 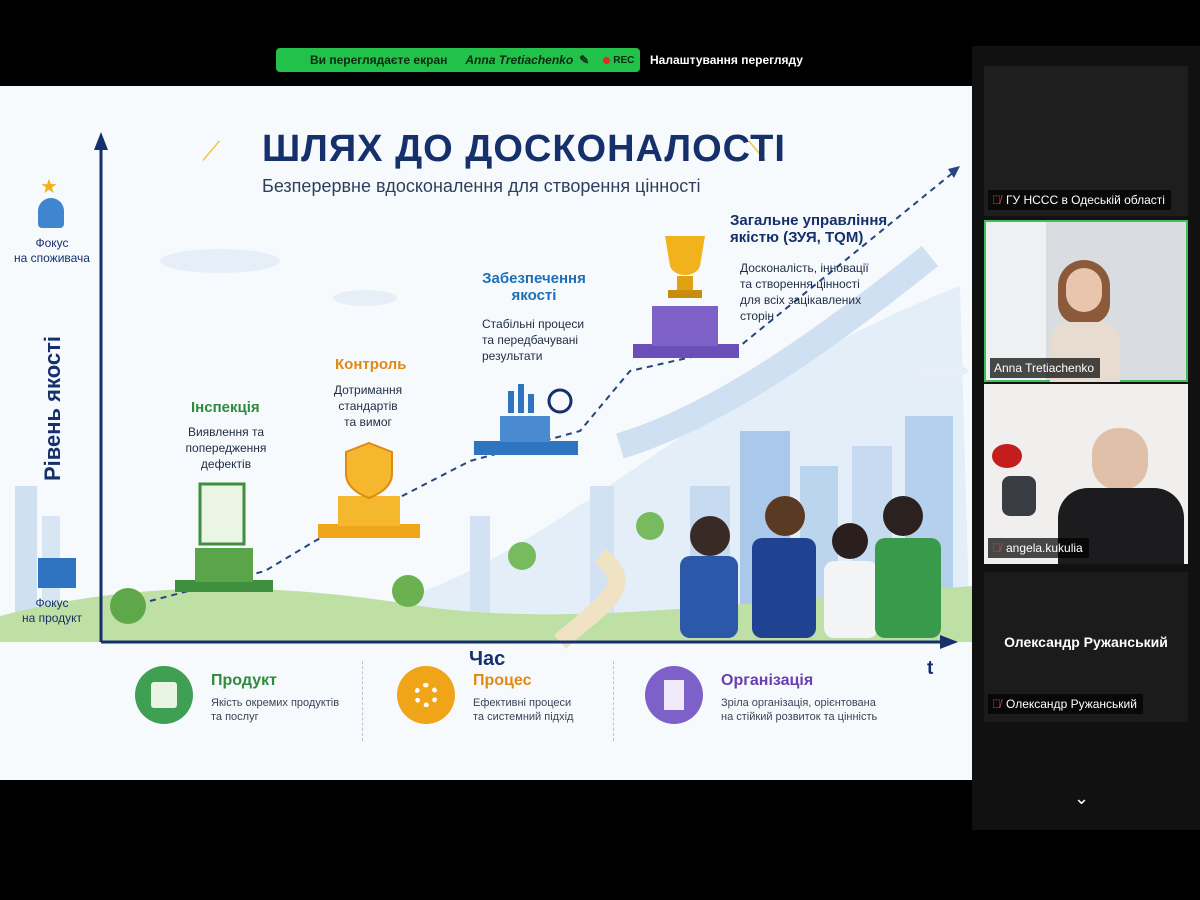 I want to click on desc-line: Дотримання, so click(x=368, y=390).